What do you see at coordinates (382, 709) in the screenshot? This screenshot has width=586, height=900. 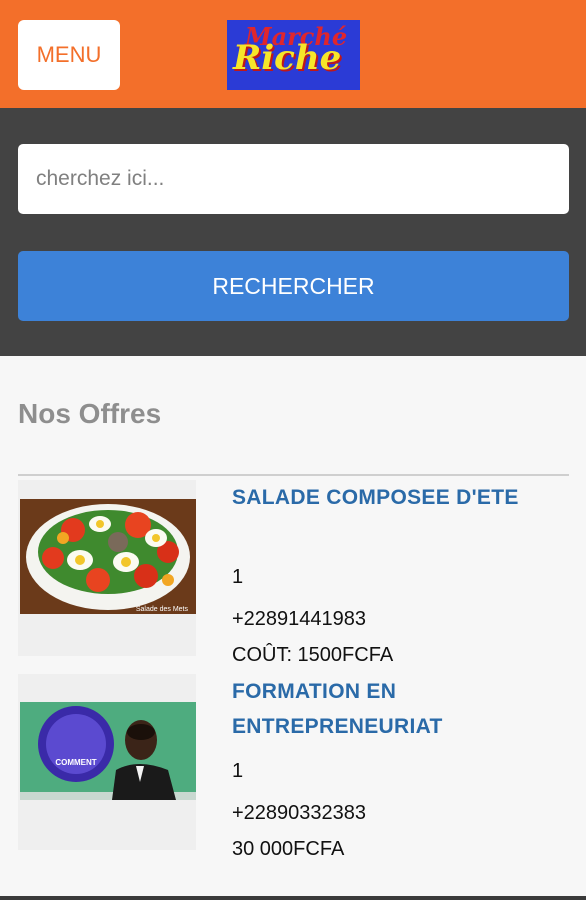 I see `offer-title: FORMATION EN ENTREPRENEURIAT` at bounding box center [382, 709].